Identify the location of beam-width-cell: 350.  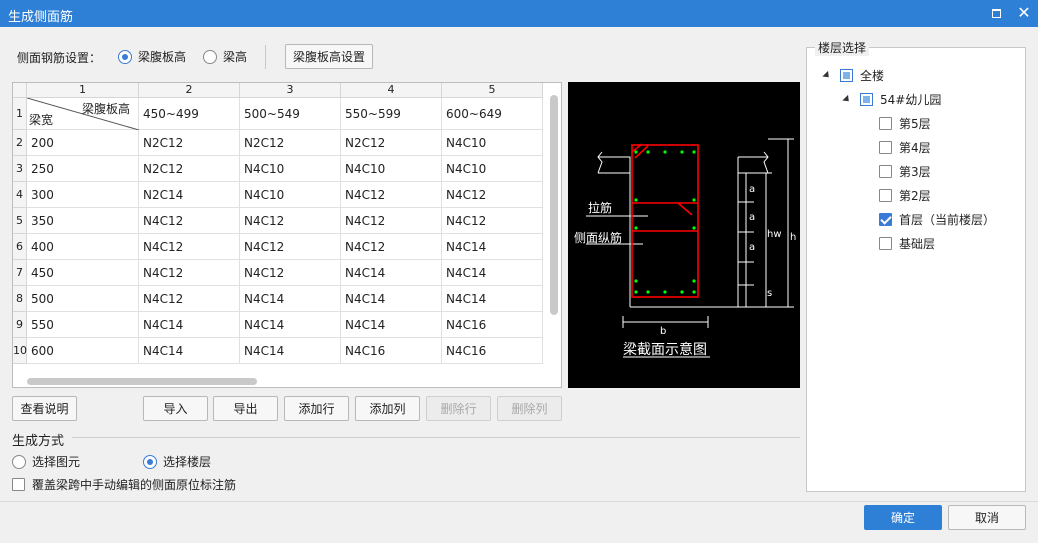
(83, 221).